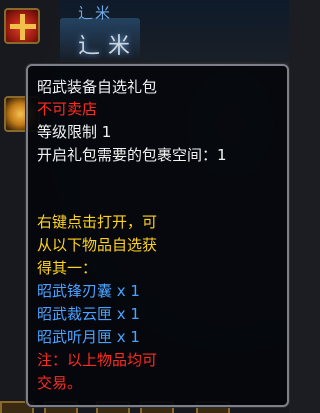 The width and height of the screenshot is (320, 413). What do you see at coordinates (97, 245) in the screenshot?
I see `description-line: 从以下物品自选获` at bounding box center [97, 245].